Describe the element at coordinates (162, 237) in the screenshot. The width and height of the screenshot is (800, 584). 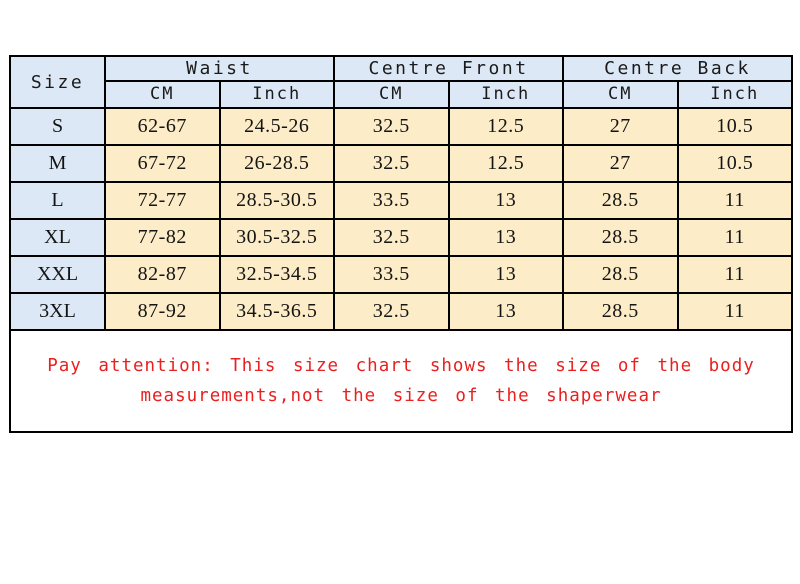
I see `cell-waist-cm: 77-82` at that location.